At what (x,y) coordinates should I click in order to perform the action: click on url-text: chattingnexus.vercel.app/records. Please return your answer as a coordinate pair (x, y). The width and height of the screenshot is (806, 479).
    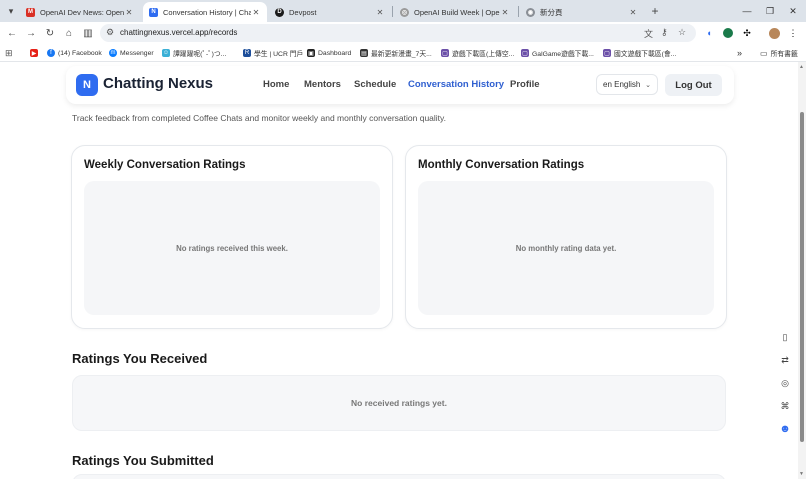
    Looking at the image, I should click on (179, 32).